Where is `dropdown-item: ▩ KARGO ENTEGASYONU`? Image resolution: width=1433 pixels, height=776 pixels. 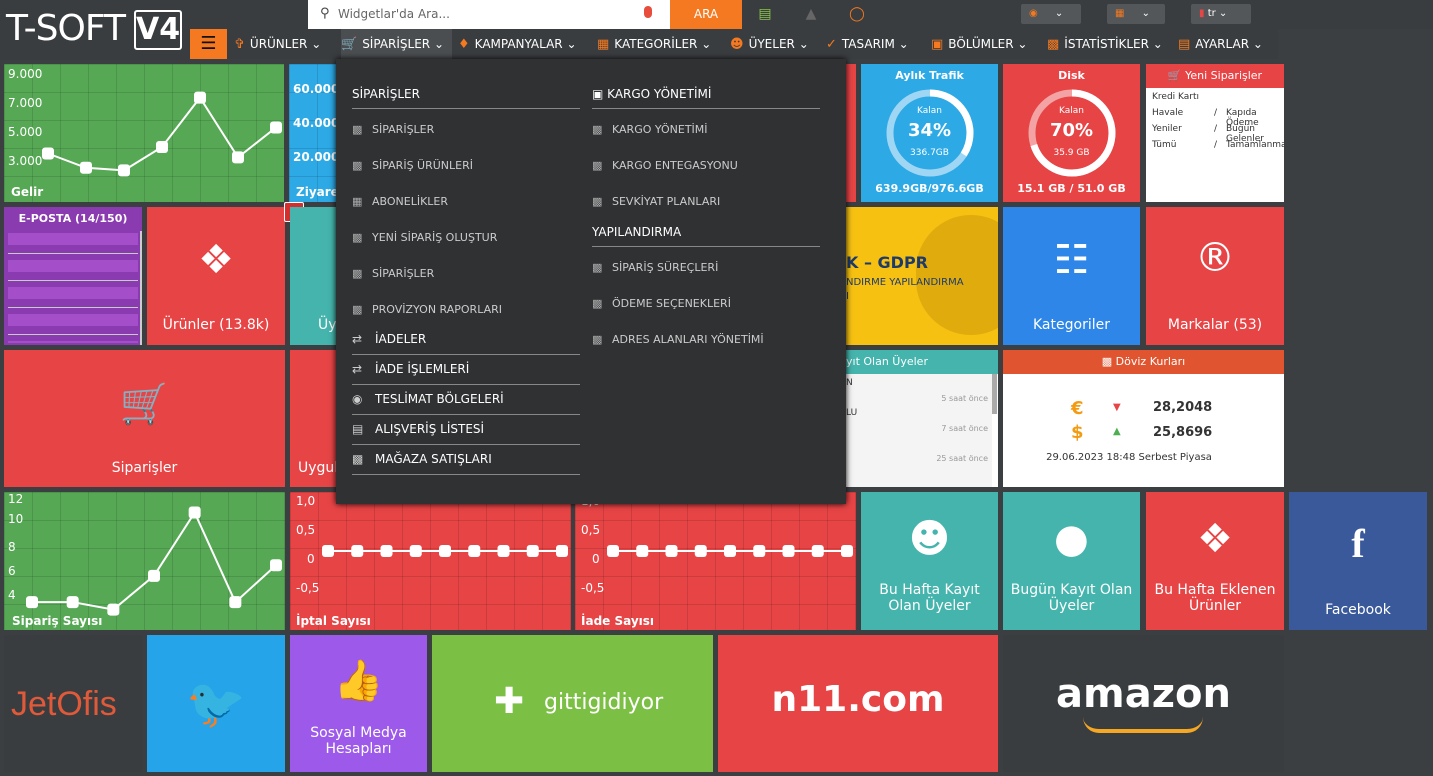 dropdown-item: ▩ KARGO ENTEGASYONU is located at coordinates (665, 165).